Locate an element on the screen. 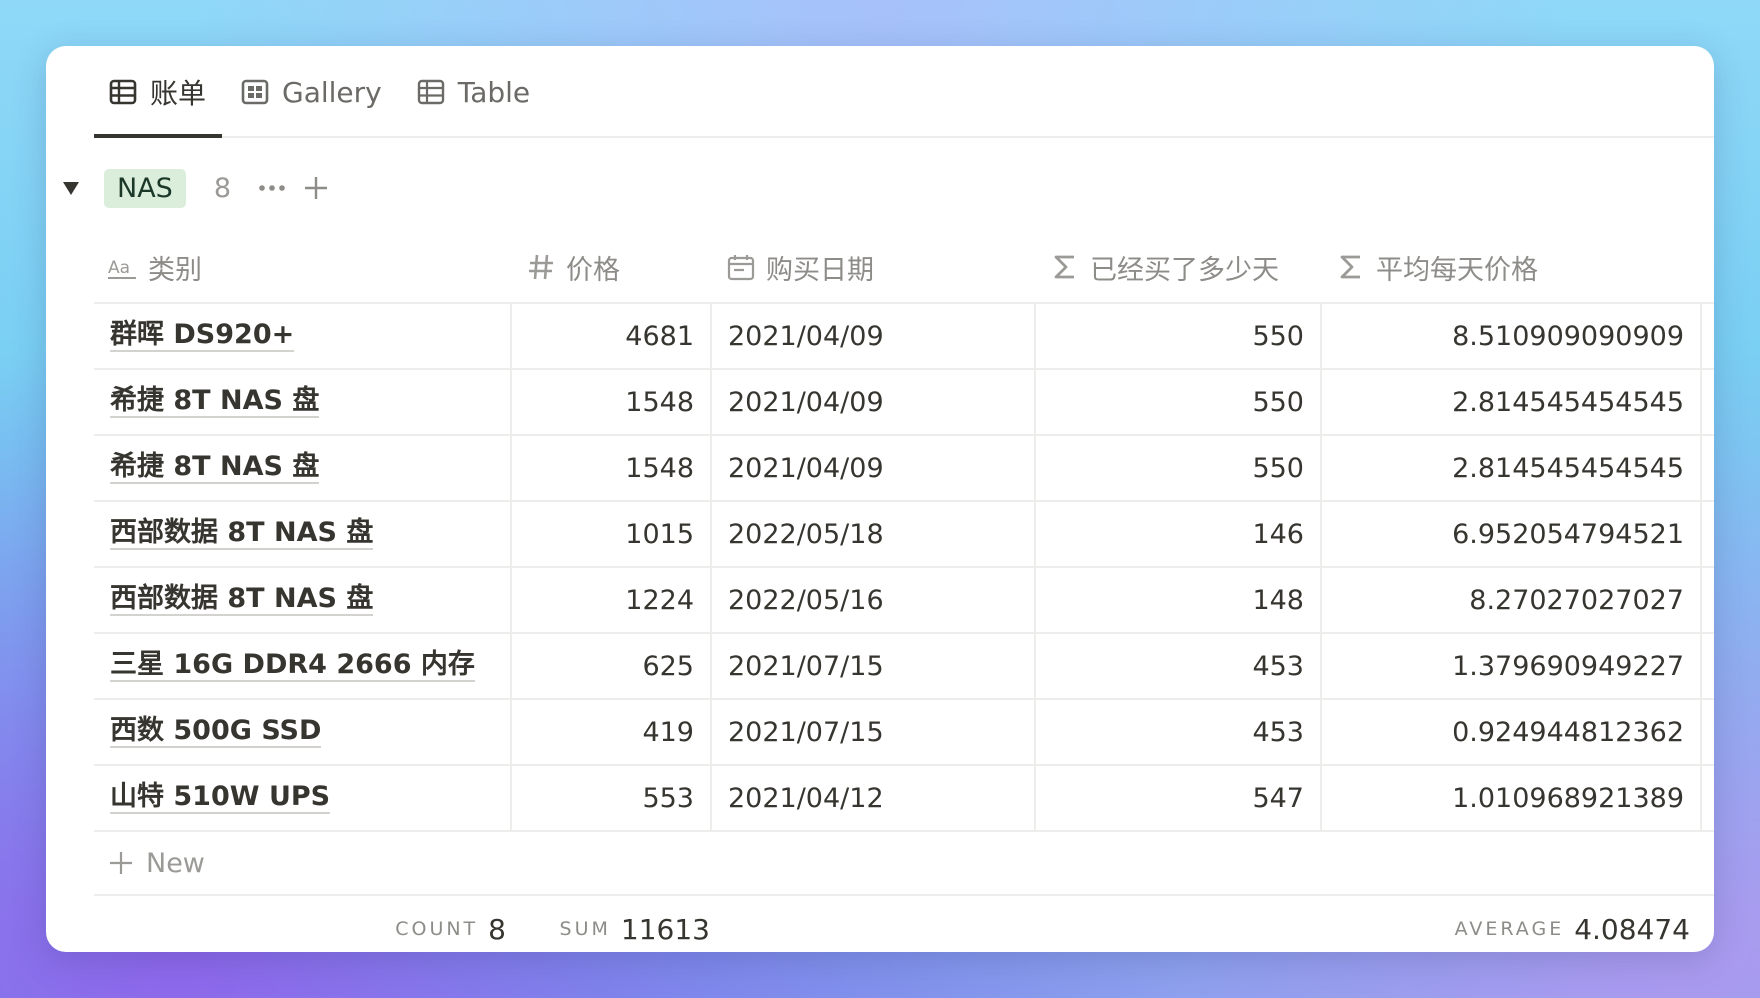 Image resolution: width=1760 pixels, height=998 pixels. days-cell: 146 is located at coordinates (1179, 534).